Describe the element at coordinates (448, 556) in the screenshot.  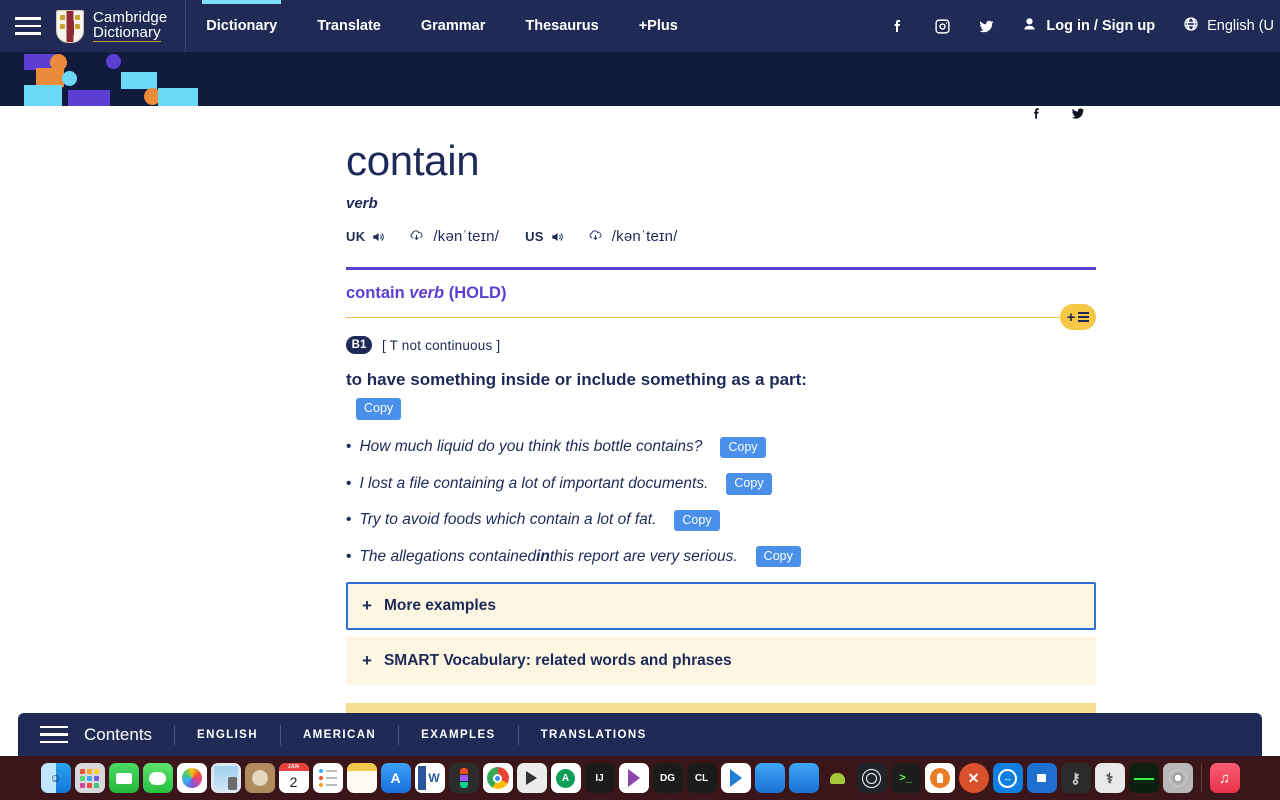
I see `example-text-before: The allegations contained` at that location.